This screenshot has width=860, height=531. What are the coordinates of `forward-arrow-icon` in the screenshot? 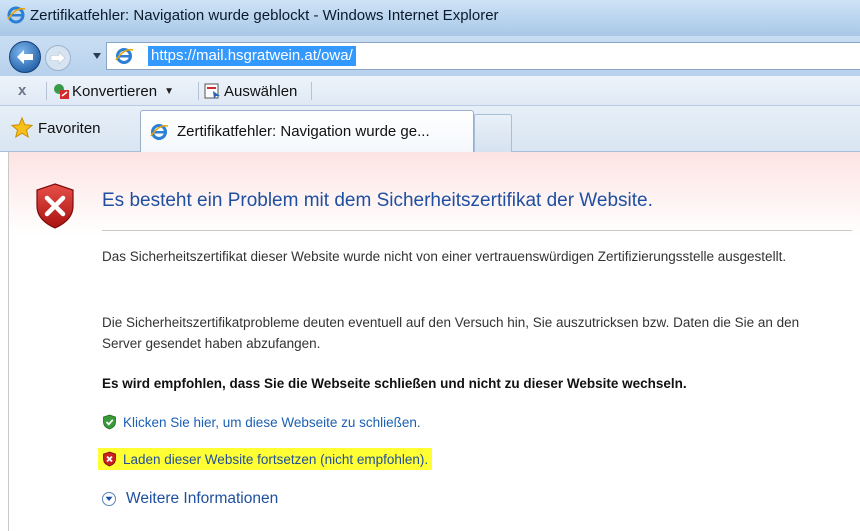 It's located at (58, 58).